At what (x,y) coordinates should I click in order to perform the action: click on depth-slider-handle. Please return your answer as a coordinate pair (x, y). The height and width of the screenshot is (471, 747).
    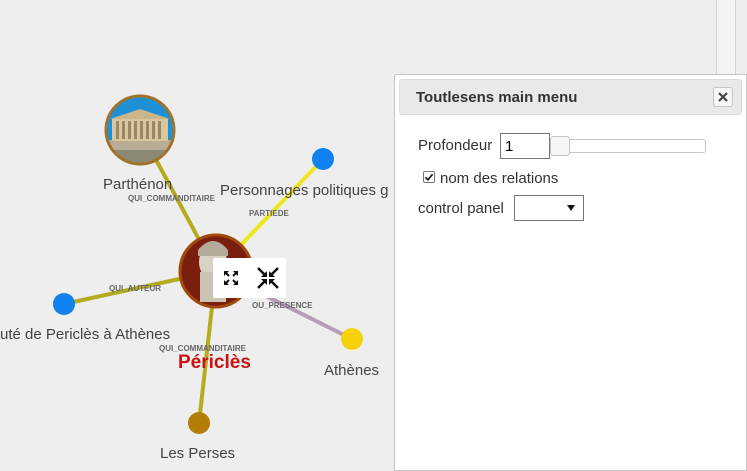
    Looking at the image, I should click on (560, 146).